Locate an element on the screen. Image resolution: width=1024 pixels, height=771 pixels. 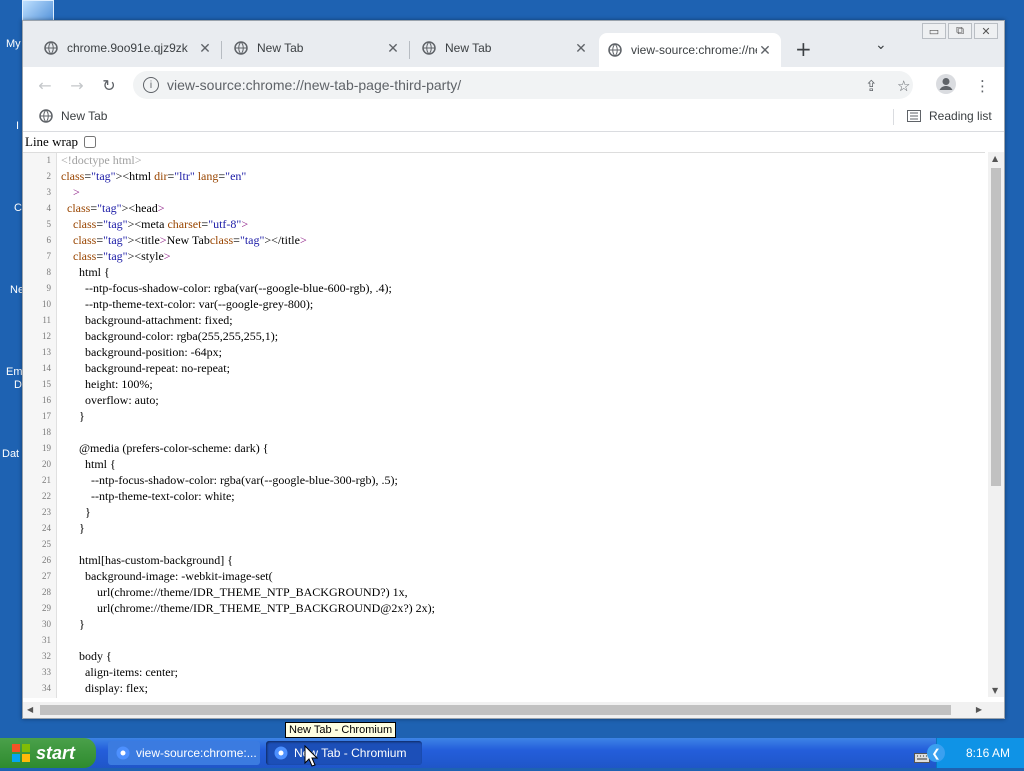
line-number: 21 is located at coordinates (46, 480).